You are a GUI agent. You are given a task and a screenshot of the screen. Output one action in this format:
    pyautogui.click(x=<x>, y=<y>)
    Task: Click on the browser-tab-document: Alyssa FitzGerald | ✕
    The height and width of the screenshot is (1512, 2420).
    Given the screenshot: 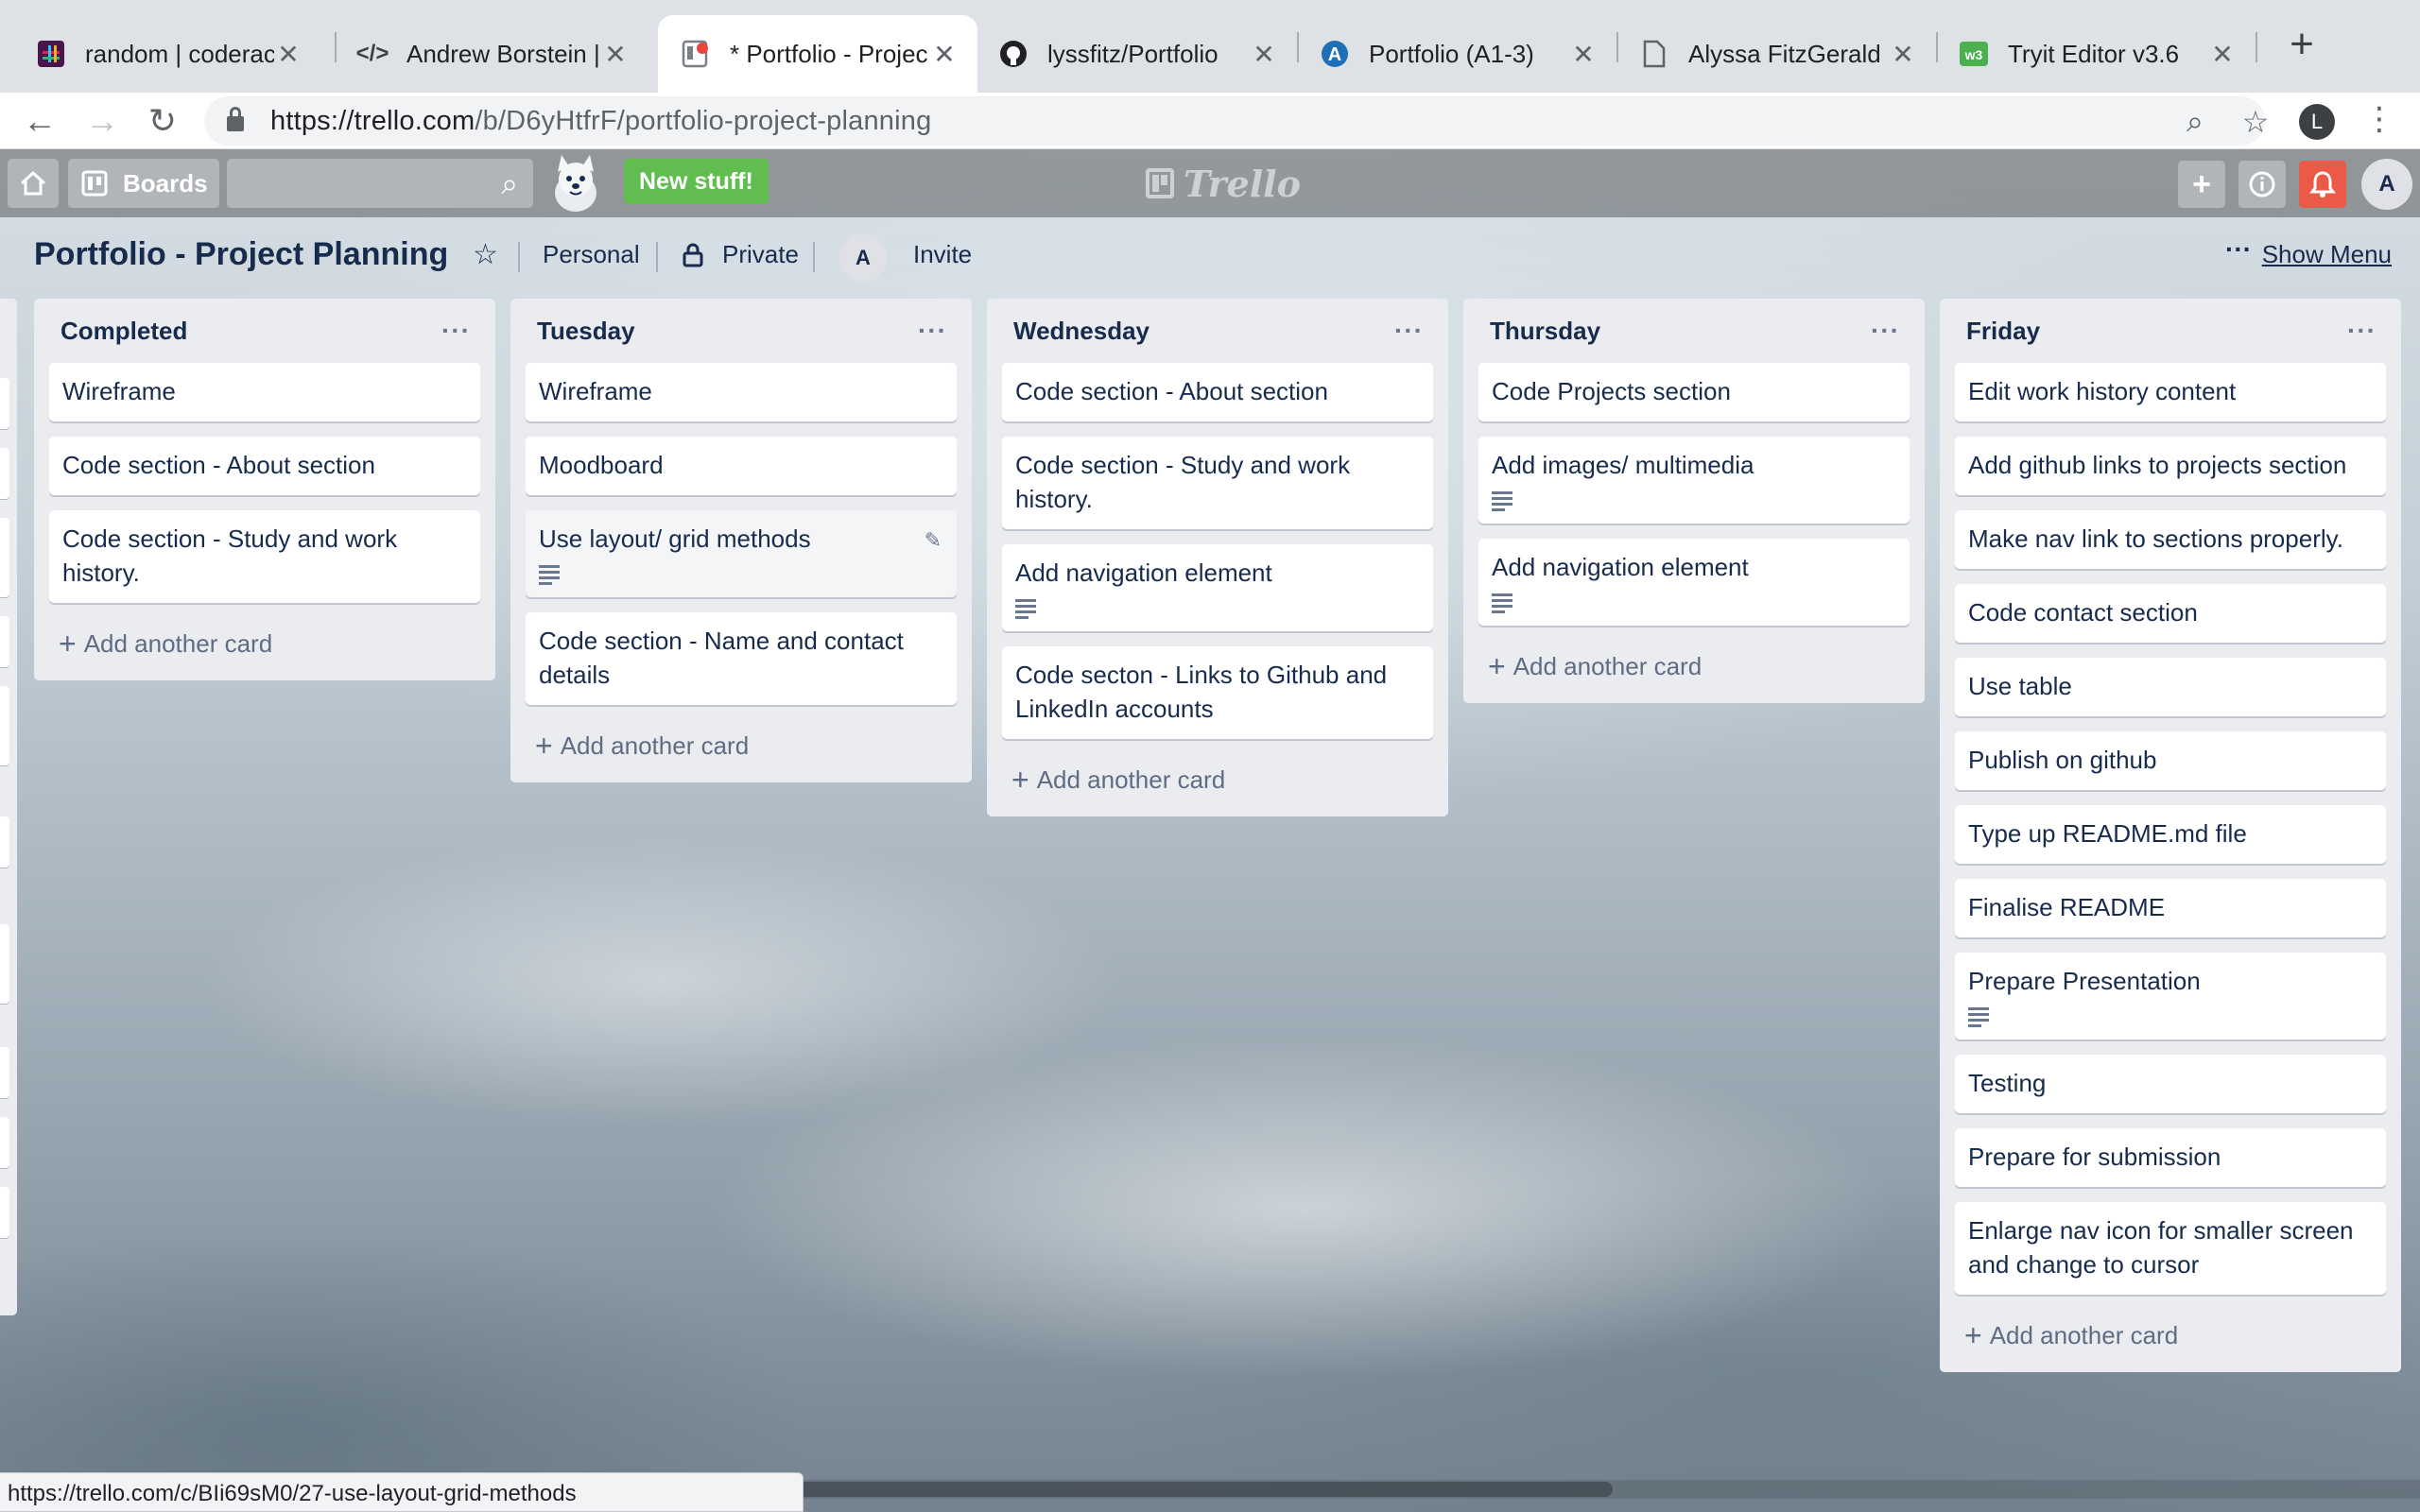 What is the action you would take?
    pyautogui.click(x=1776, y=54)
    